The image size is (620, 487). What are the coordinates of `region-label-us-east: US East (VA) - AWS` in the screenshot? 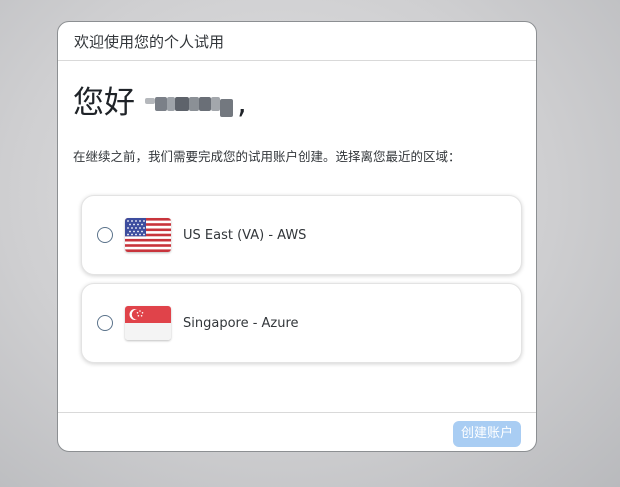 It's located at (245, 235).